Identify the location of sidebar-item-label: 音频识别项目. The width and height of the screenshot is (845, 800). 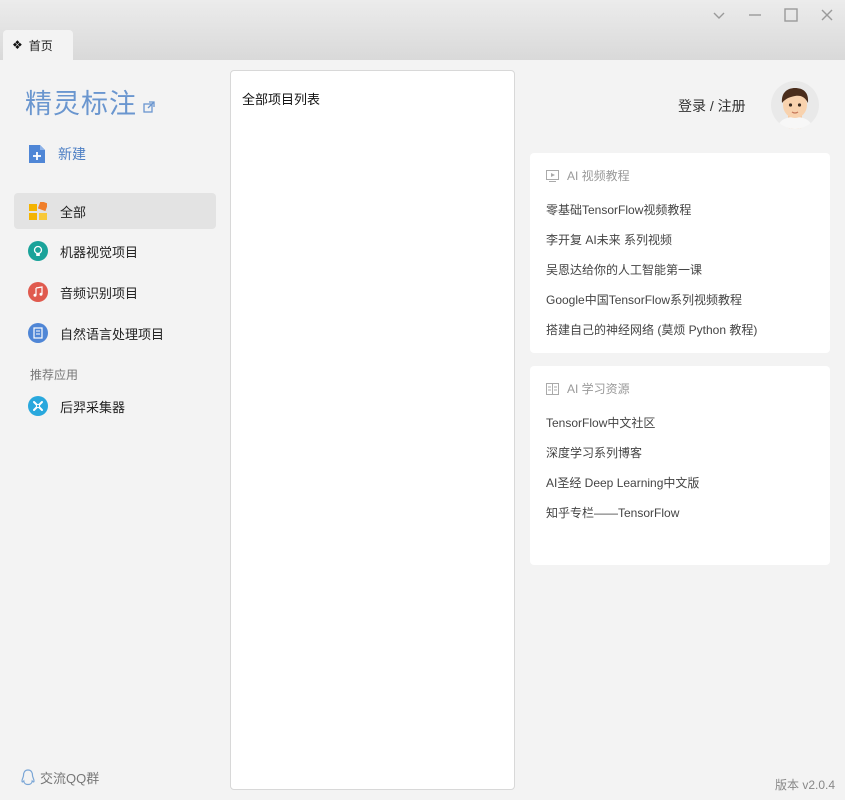
(99, 293).